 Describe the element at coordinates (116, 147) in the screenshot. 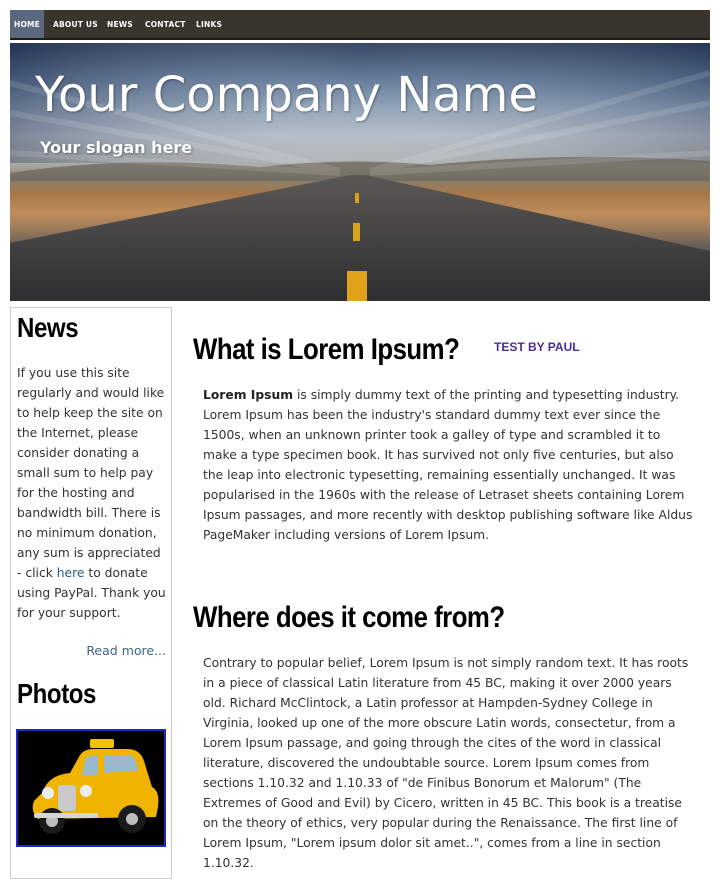

I see `site-slogan: Your slogan here` at that location.